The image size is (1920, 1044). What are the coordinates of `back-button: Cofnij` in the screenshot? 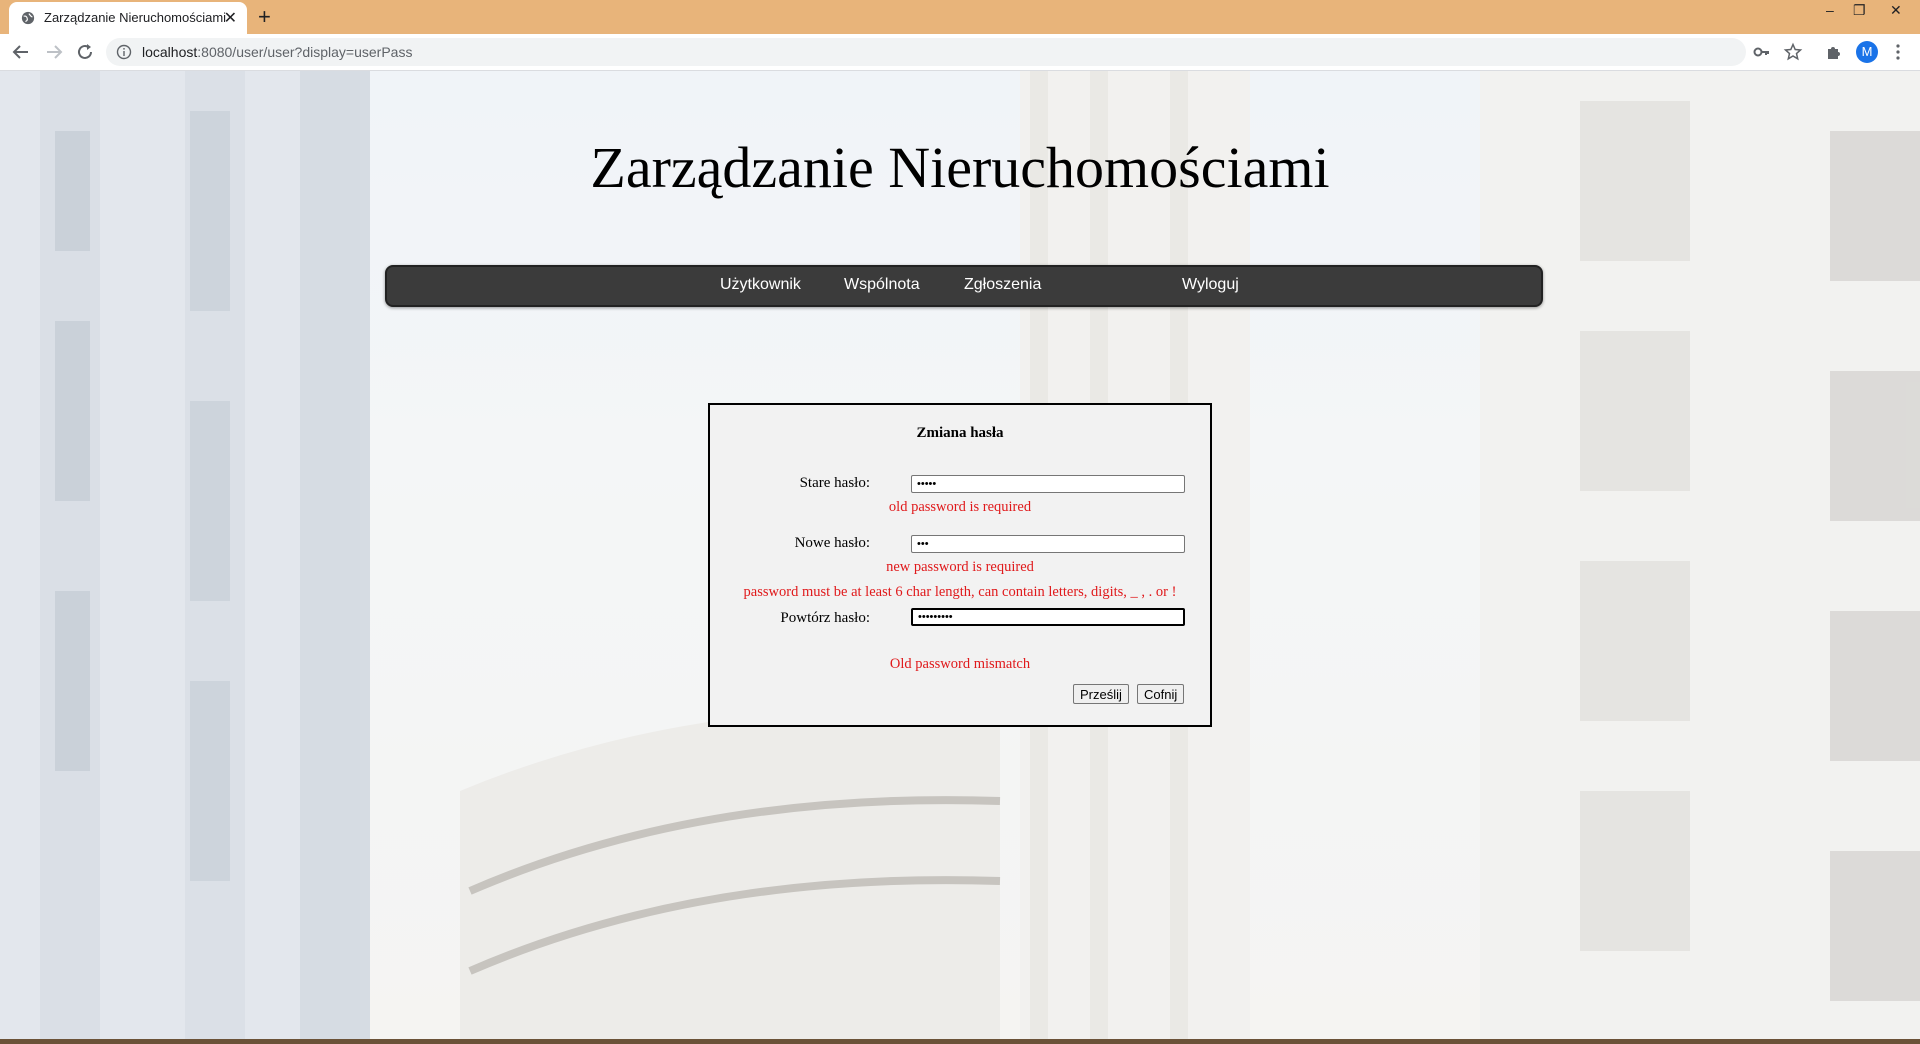 It's located at (1161, 694).